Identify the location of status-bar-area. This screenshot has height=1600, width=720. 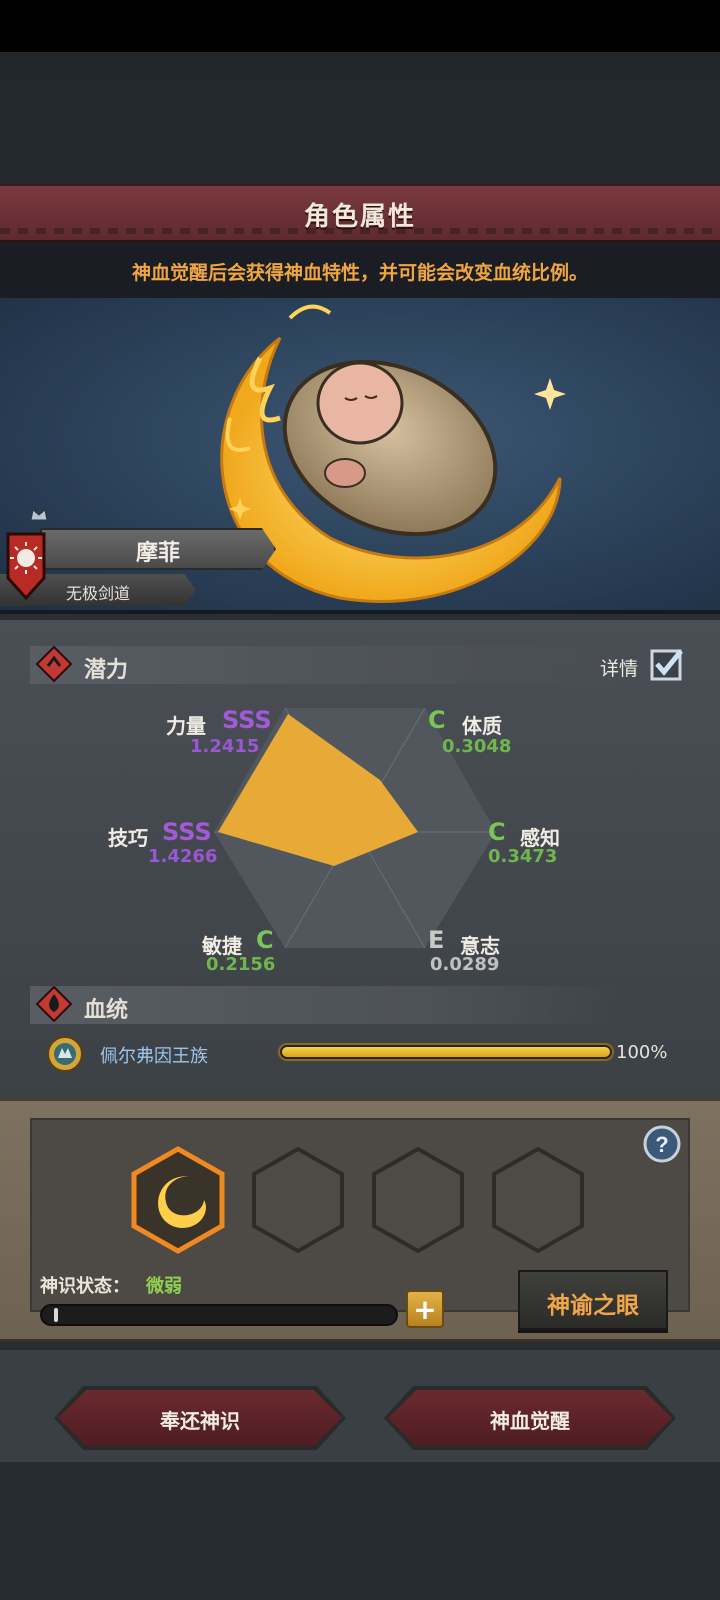
(360, 26).